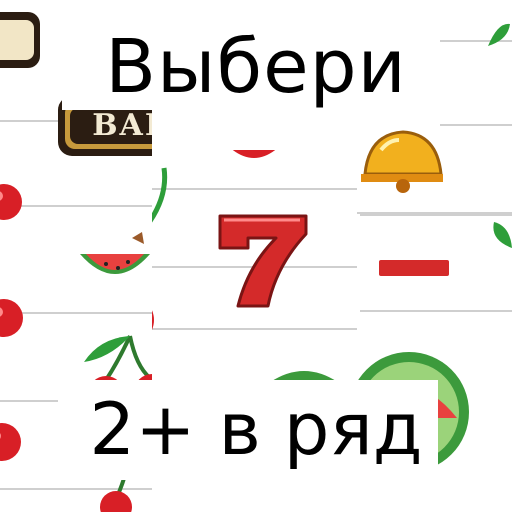 This screenshot has width=512, height=512. Describe the element at coordinates (115, 253) in the screenshot. I see `watermelon-icon` at that location.